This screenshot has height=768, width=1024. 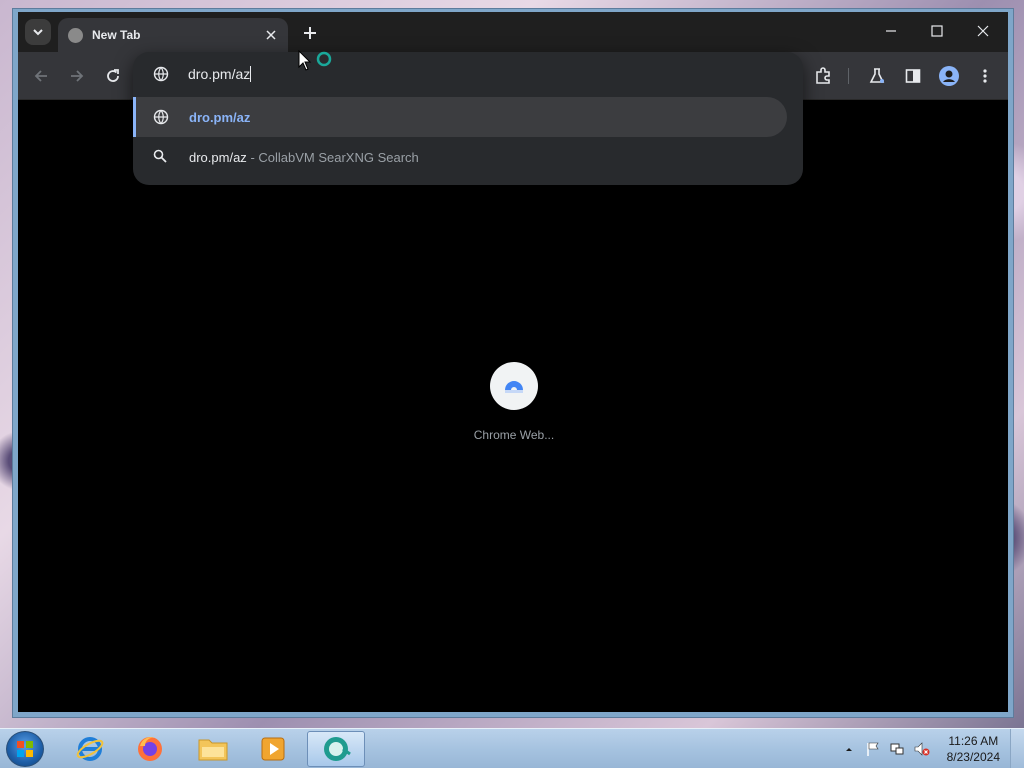 I want to click on profile-button, so click(x=949, y=76).